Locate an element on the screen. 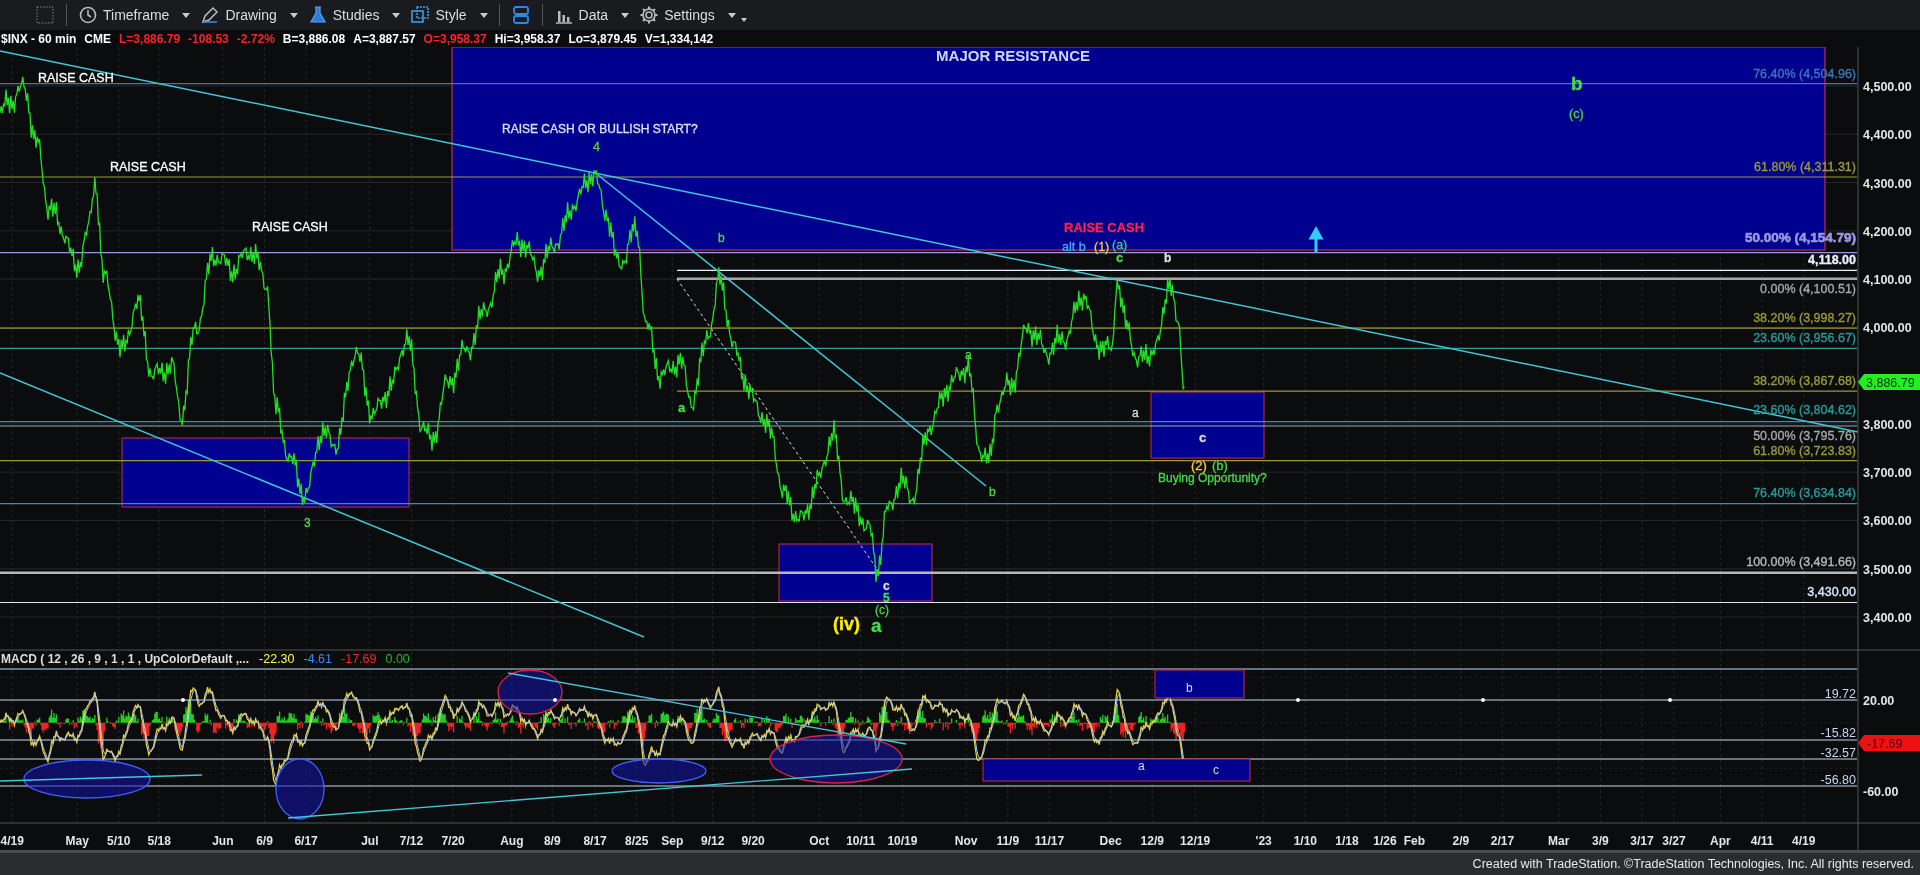  price-axis-label: 4,300.00 is located at coordinates (1887, 183).